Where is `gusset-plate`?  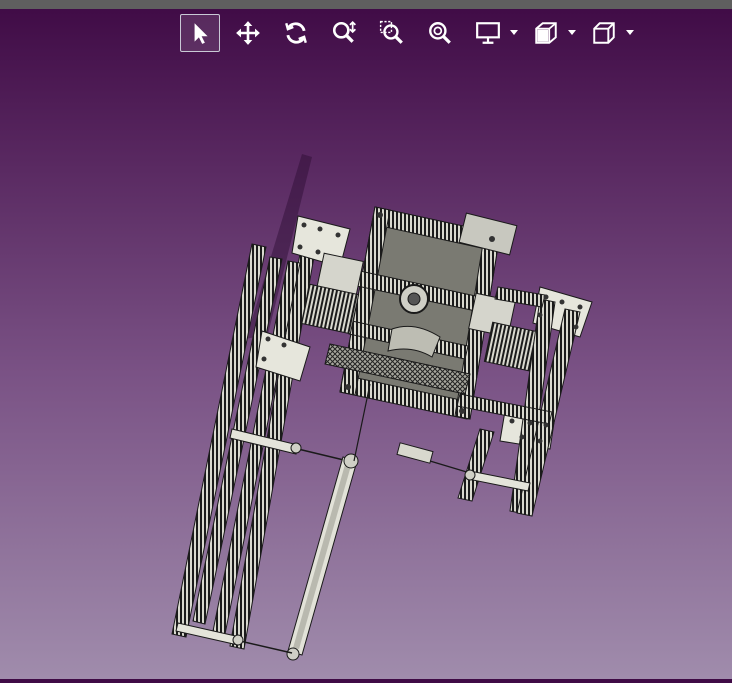 gusset-plate is located at coordinates (283, 356).